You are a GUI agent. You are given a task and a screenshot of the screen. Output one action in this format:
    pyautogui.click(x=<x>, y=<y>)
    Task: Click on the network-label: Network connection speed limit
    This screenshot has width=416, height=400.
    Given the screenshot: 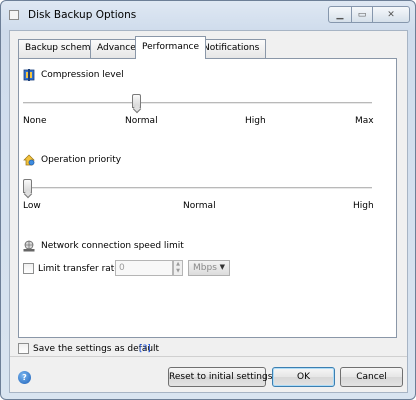 What is the action you would take?
    pyautogui.click(x=112, y=246)
    